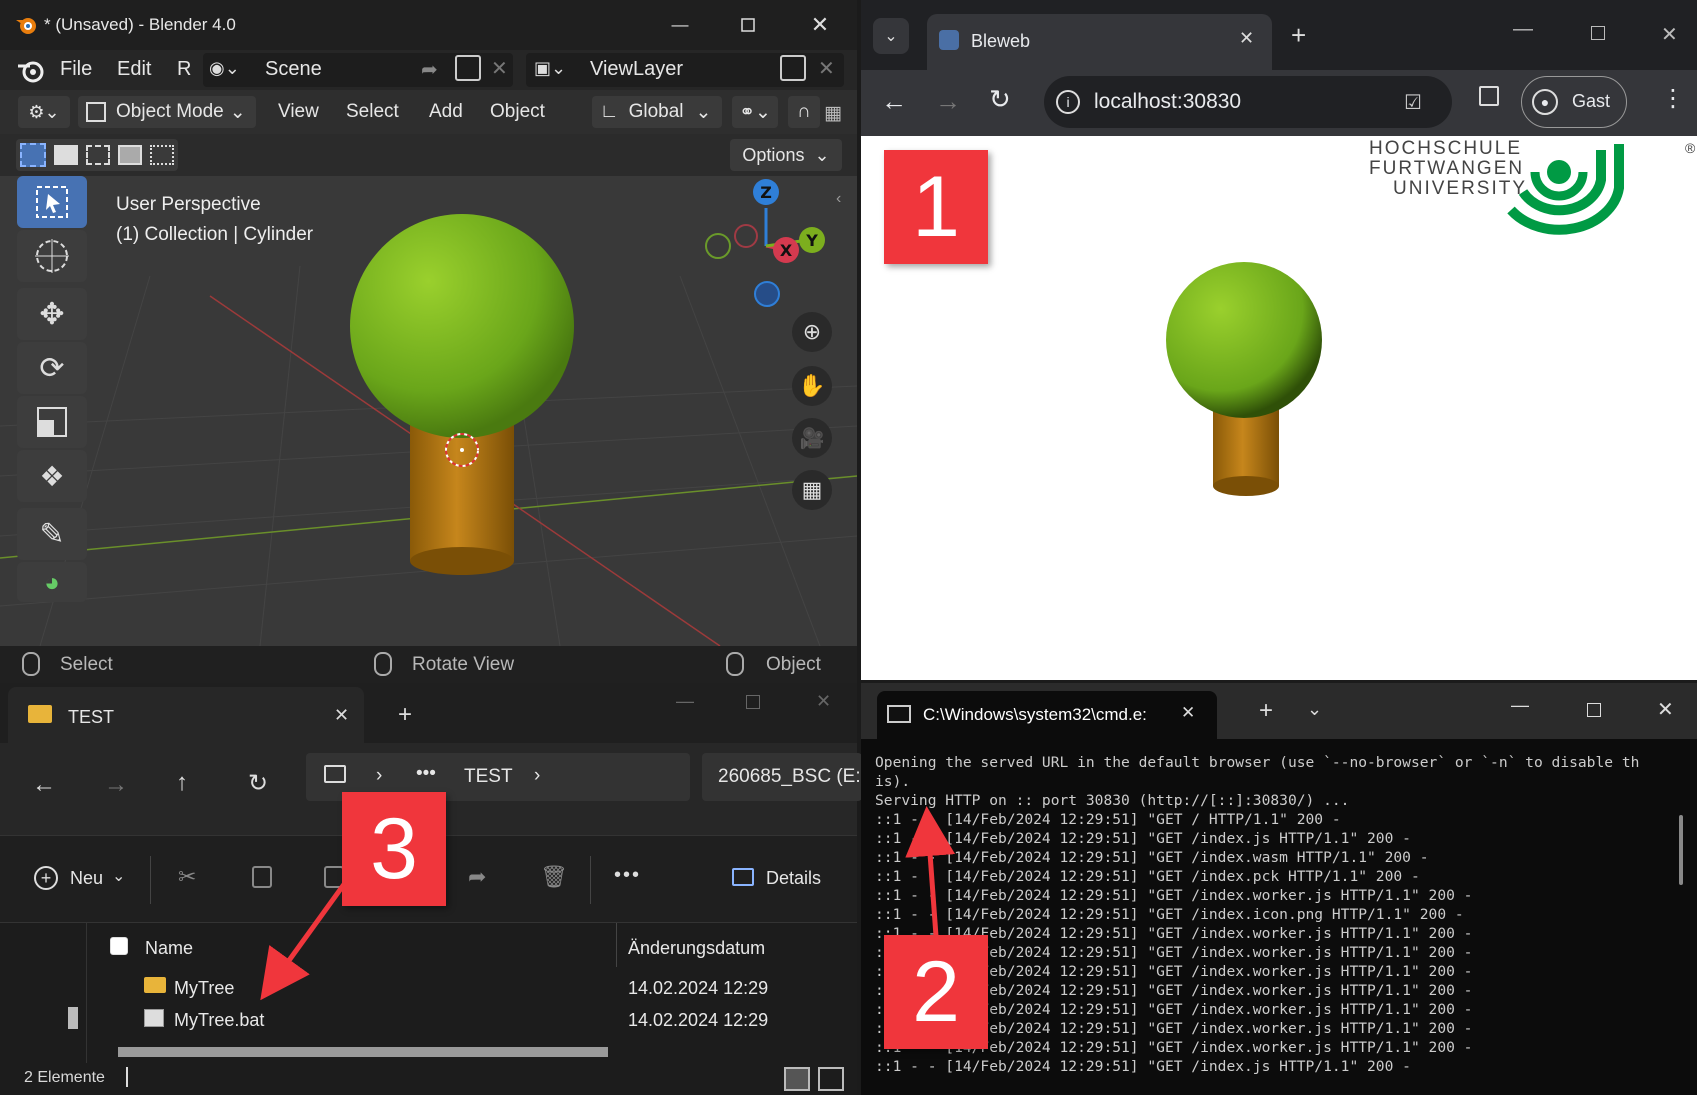 This screenshot has width=1697, height=1095. What do you see at coordinates (1673, 98) in the screenshot?
I see `menu-kebab-icon: ⋮` at bounding box center [1673, 98].